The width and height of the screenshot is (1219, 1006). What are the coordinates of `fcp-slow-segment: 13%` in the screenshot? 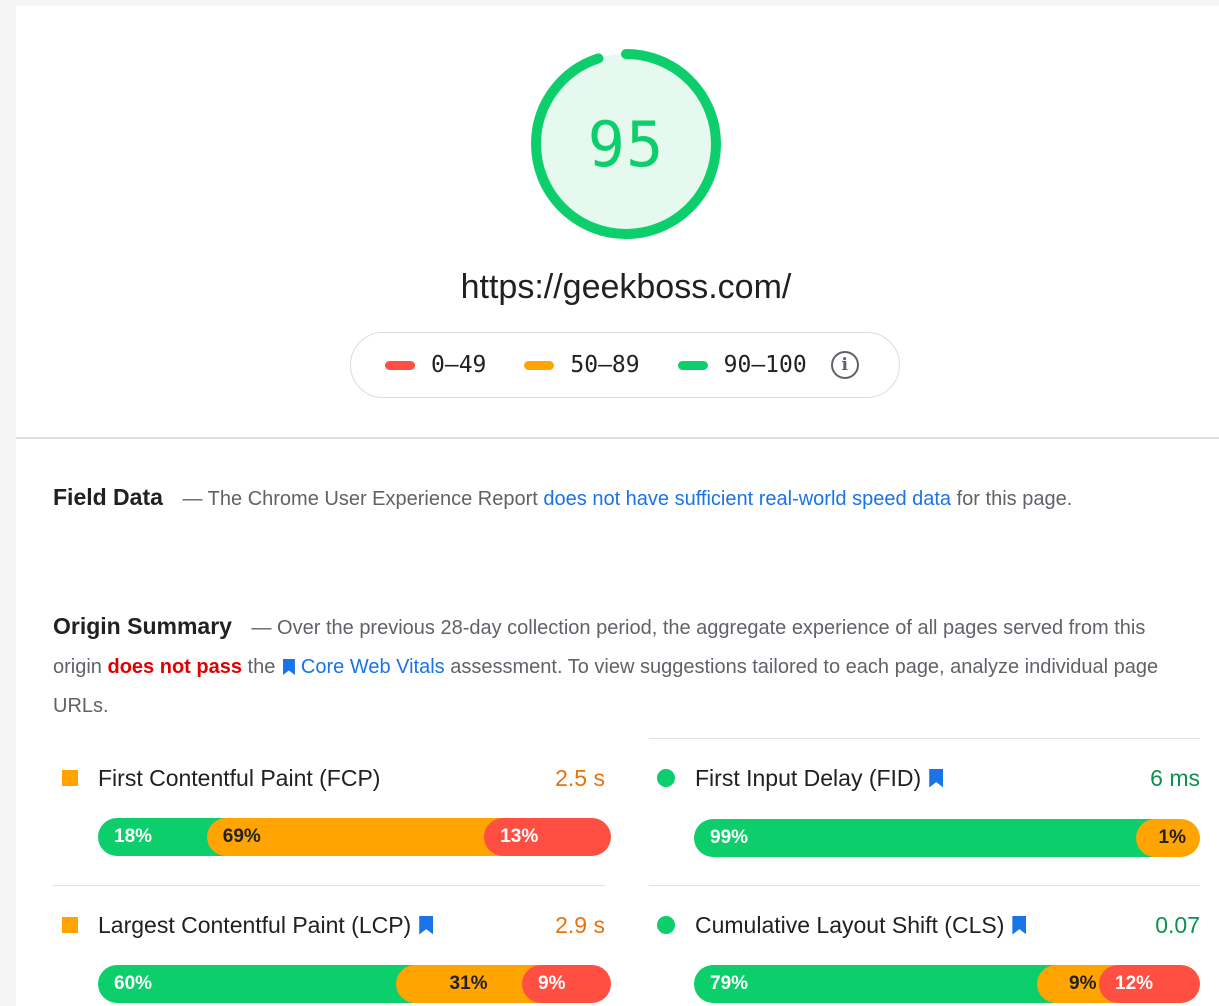 It's located at (547, 837).